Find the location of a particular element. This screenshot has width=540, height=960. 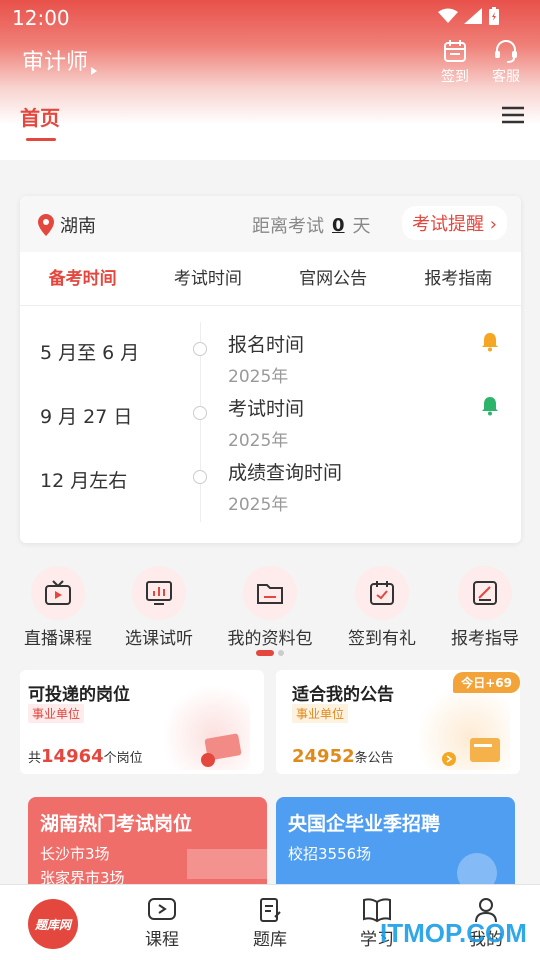

timeline-item: 12 月左右 成绩查询时间 2025年 is located at coordinates (270, 475).